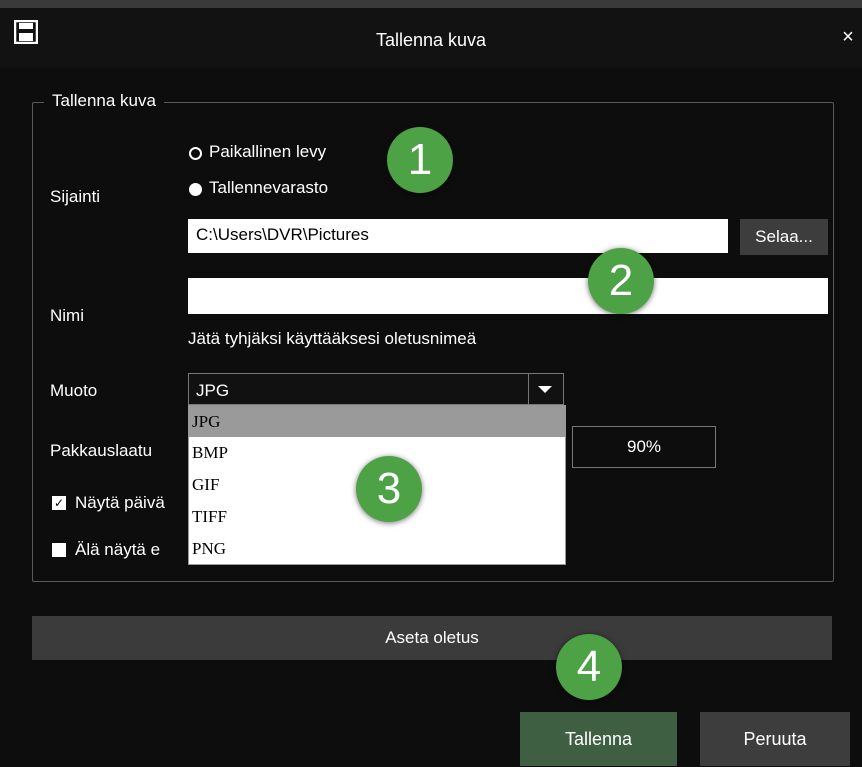  Describe the element at coordinates (598, 739) in the screenshot. I see `save-button: Tallenna` at that location.